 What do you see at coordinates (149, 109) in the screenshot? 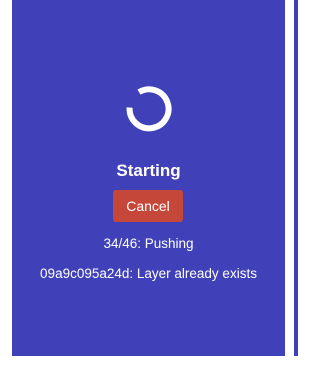
I see `loading-spinner-icon` at bounding box center [149, 109].